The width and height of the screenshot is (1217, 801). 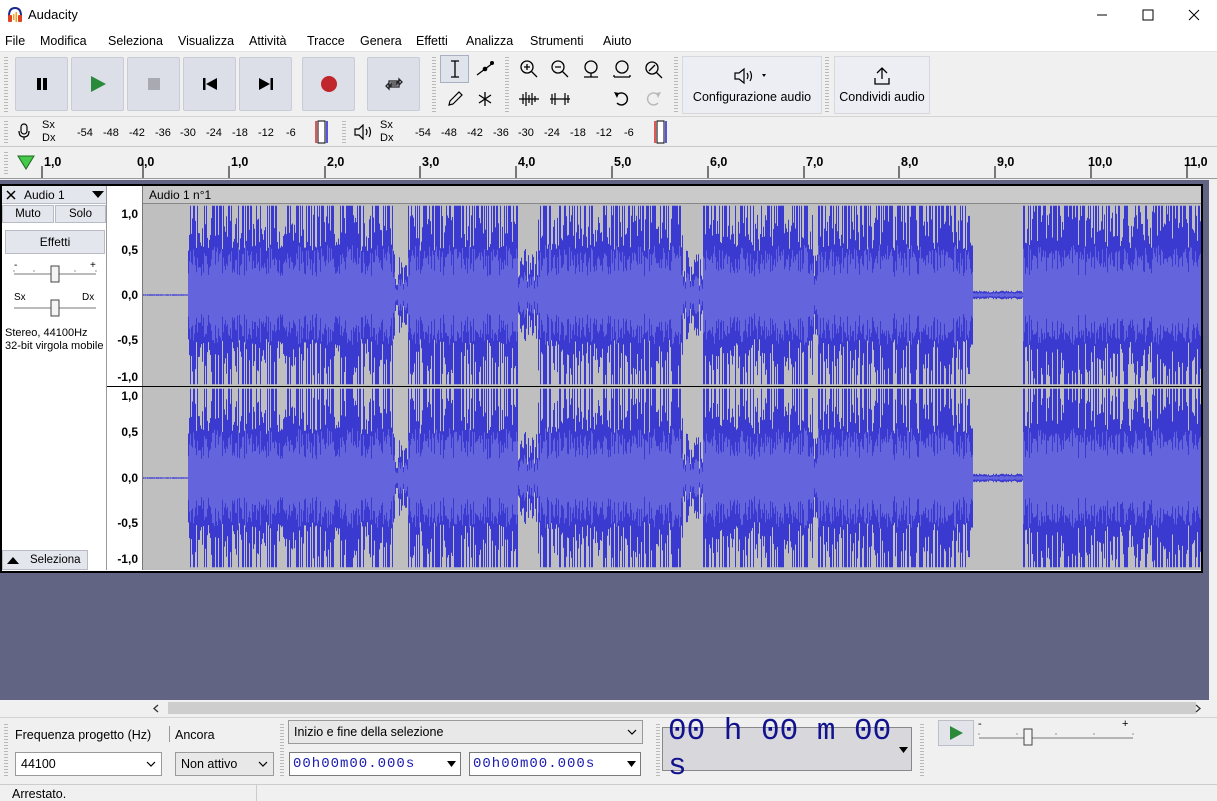 What do you see at coordinates (265, 84) in the screenshot?
I see `skip-to-end-button` at bounding box center [265, 84].